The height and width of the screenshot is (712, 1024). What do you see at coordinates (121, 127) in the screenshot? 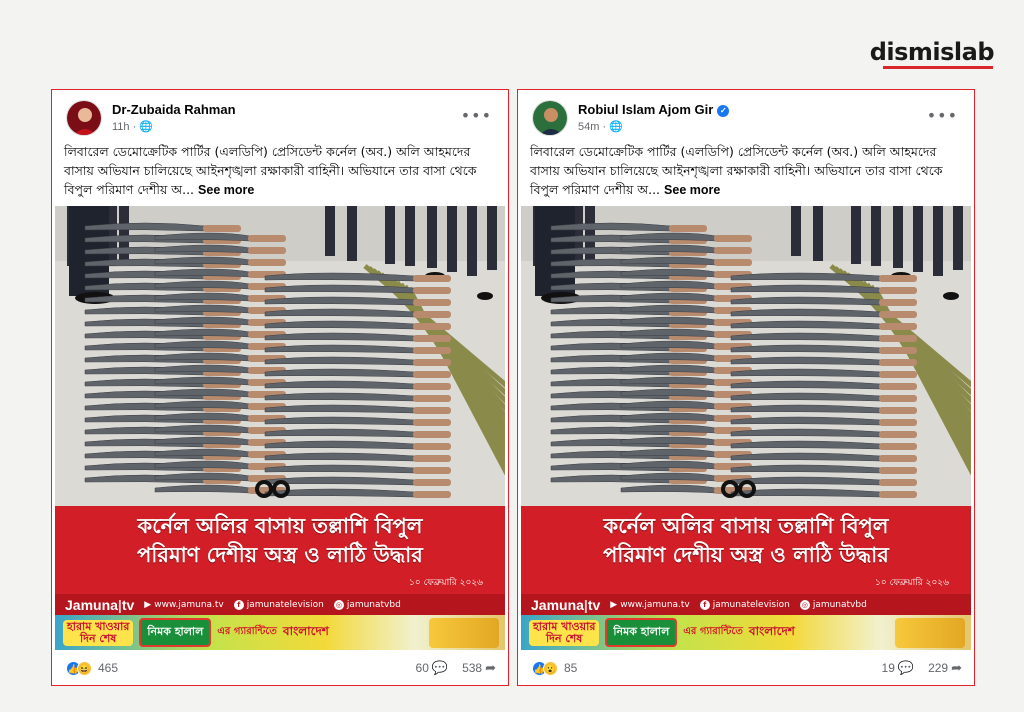
I see `post-time: 11h` at bounding box center [121, 127].